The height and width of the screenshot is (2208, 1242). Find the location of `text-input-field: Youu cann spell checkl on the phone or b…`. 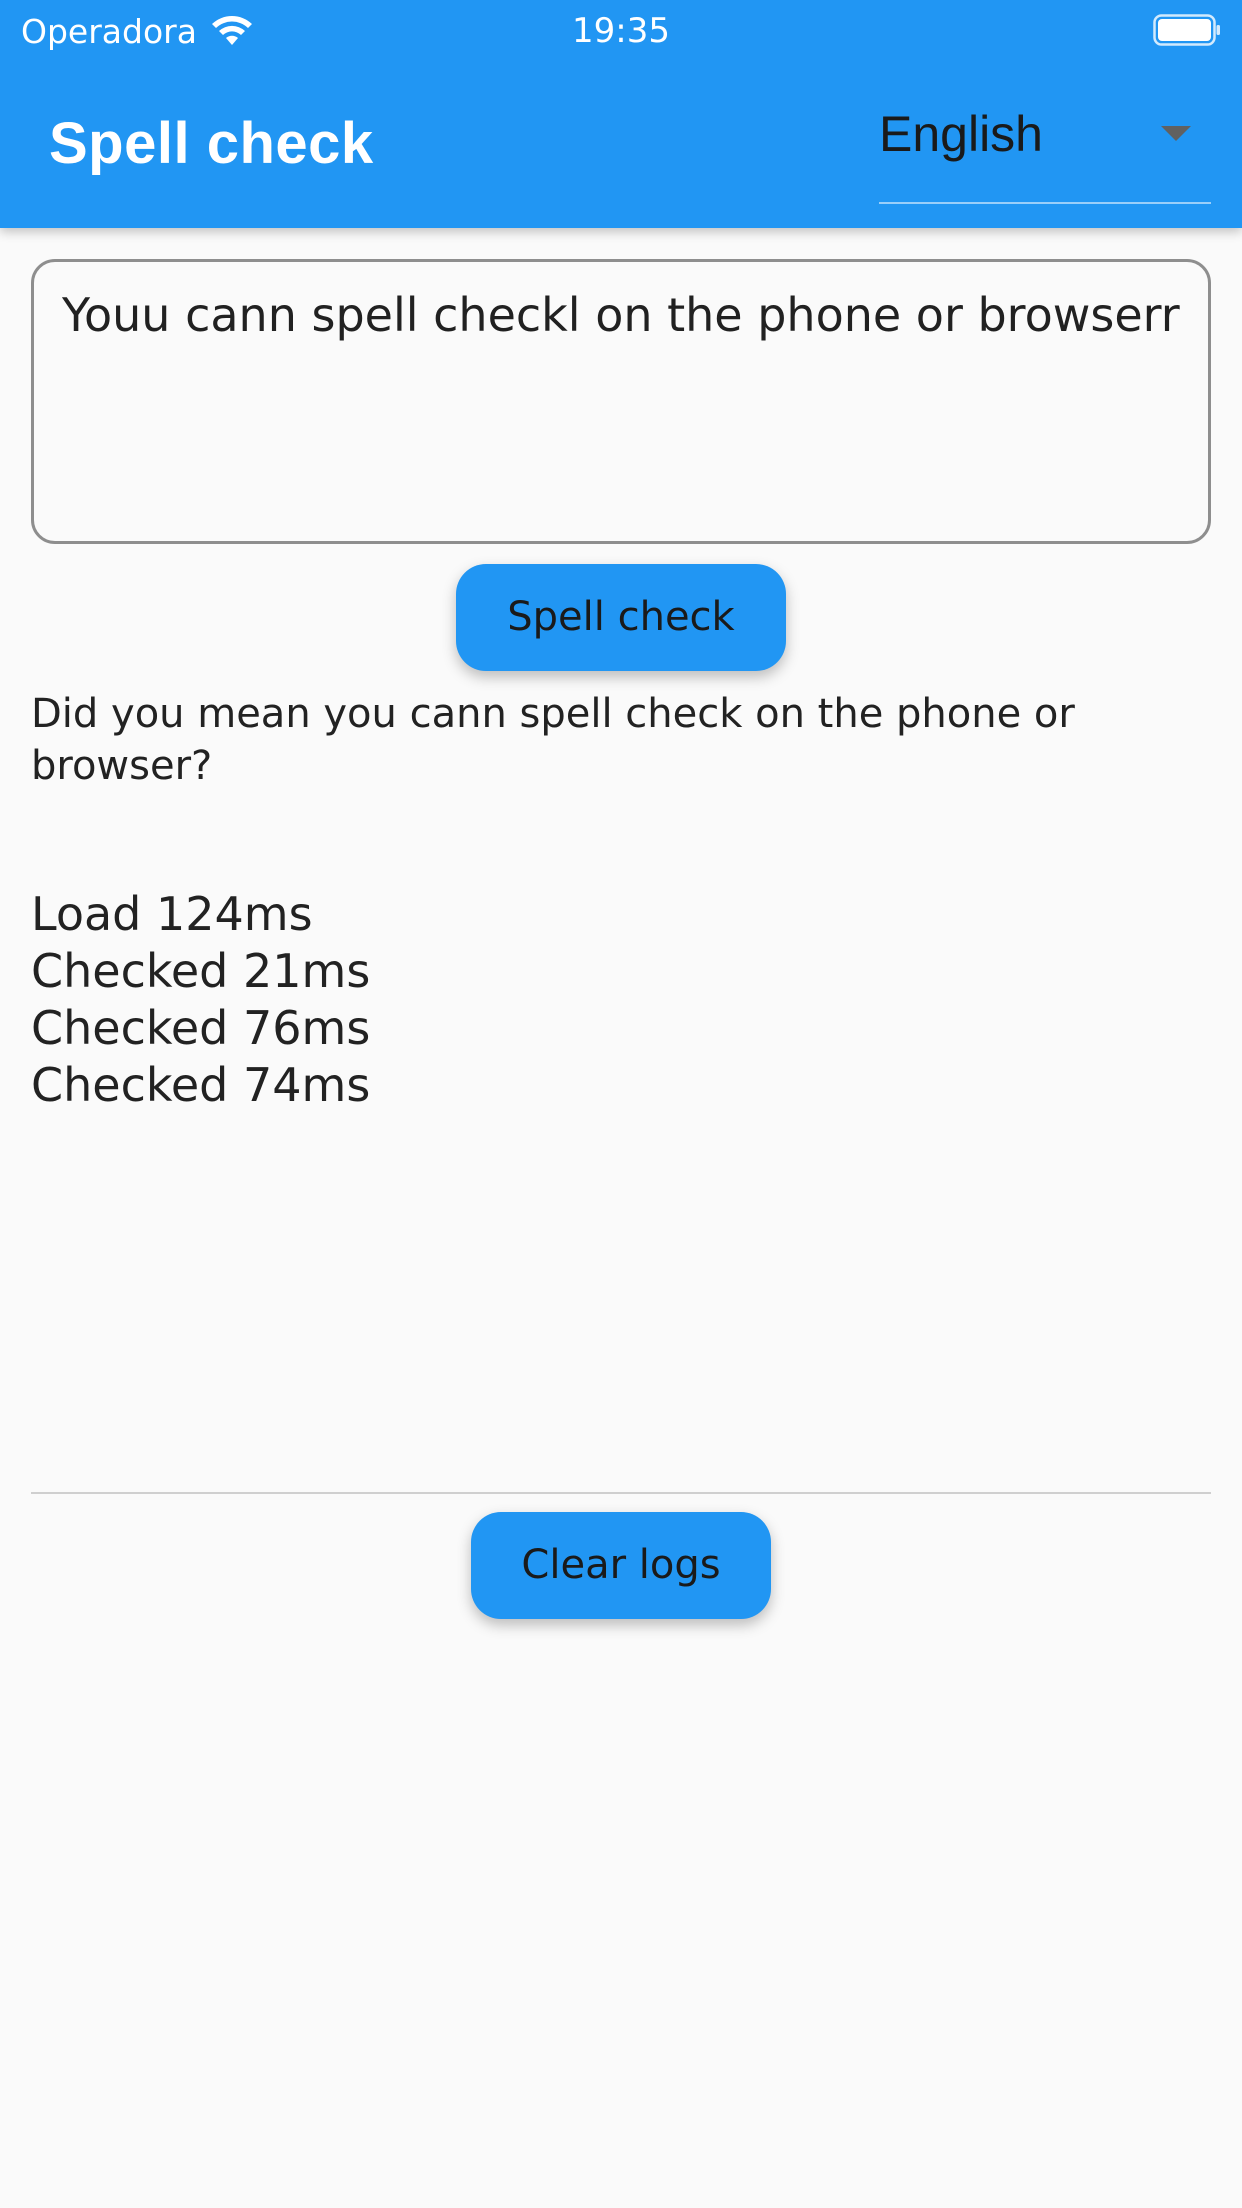

text-input-field: Youu cann spell checkl on the phone or b… is located at coordinates (621, 401).